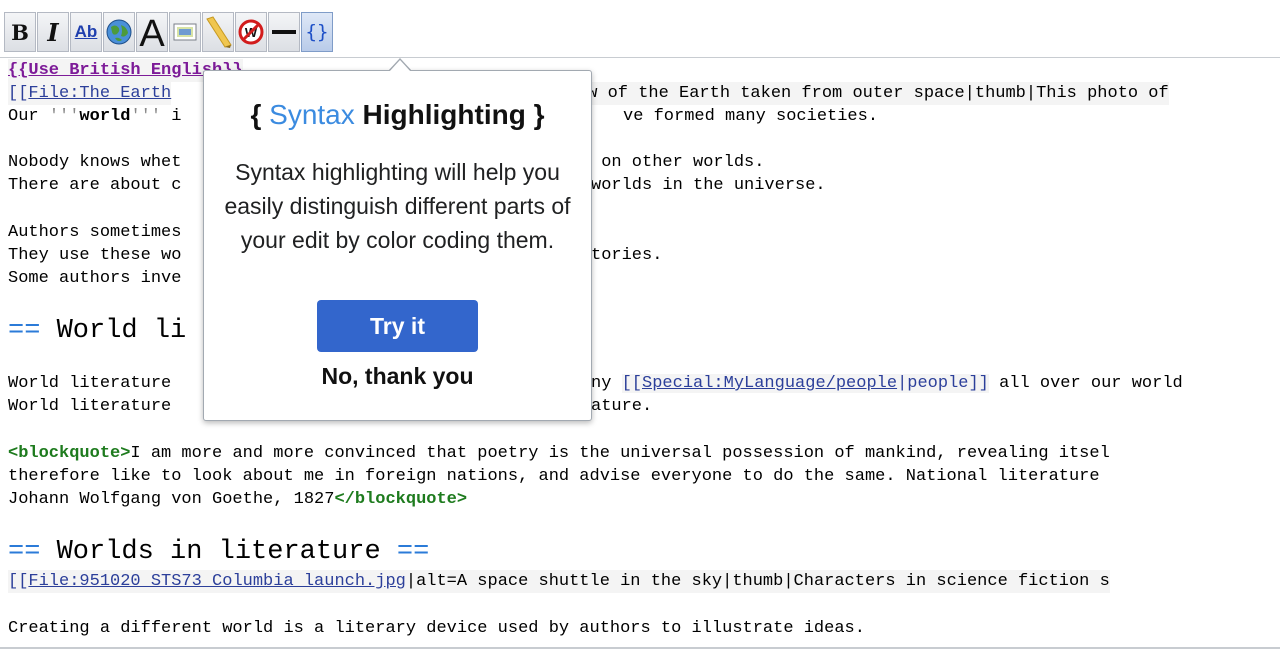 This screenshot has width=1280, height=652. I want to click on editor-line: Authors sometimes, so click(94, 232).